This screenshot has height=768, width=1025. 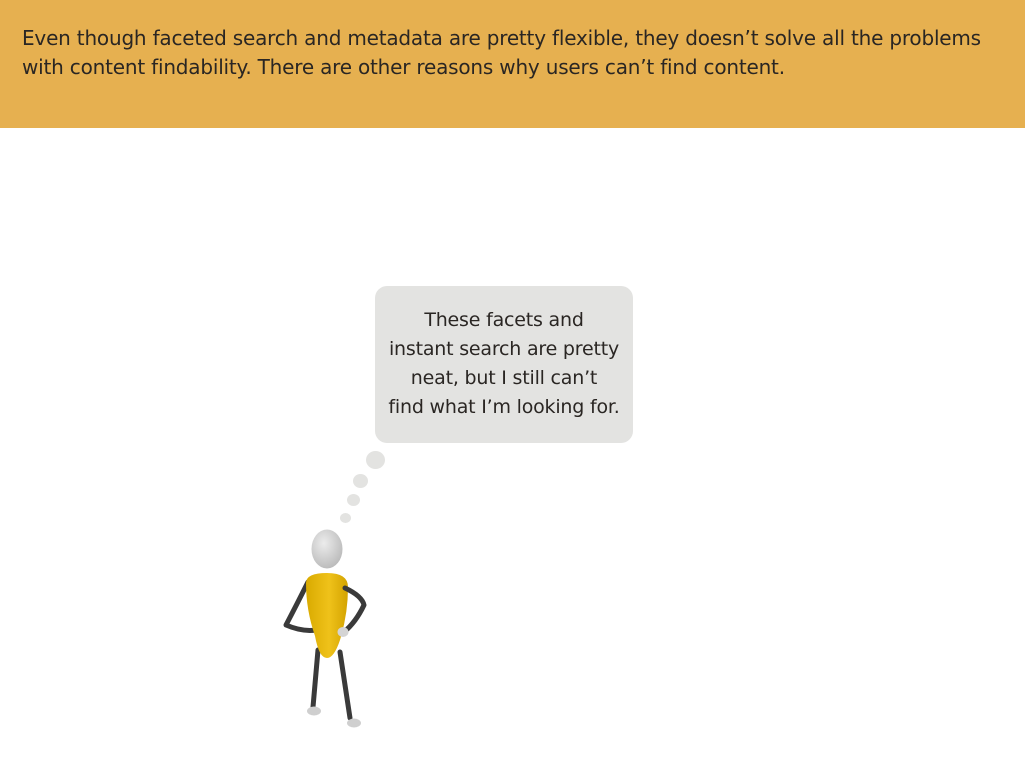 What do you see at coordinates (315, 678) in the screenshot?
I see `left-leg` at bounding box center [315, 678].